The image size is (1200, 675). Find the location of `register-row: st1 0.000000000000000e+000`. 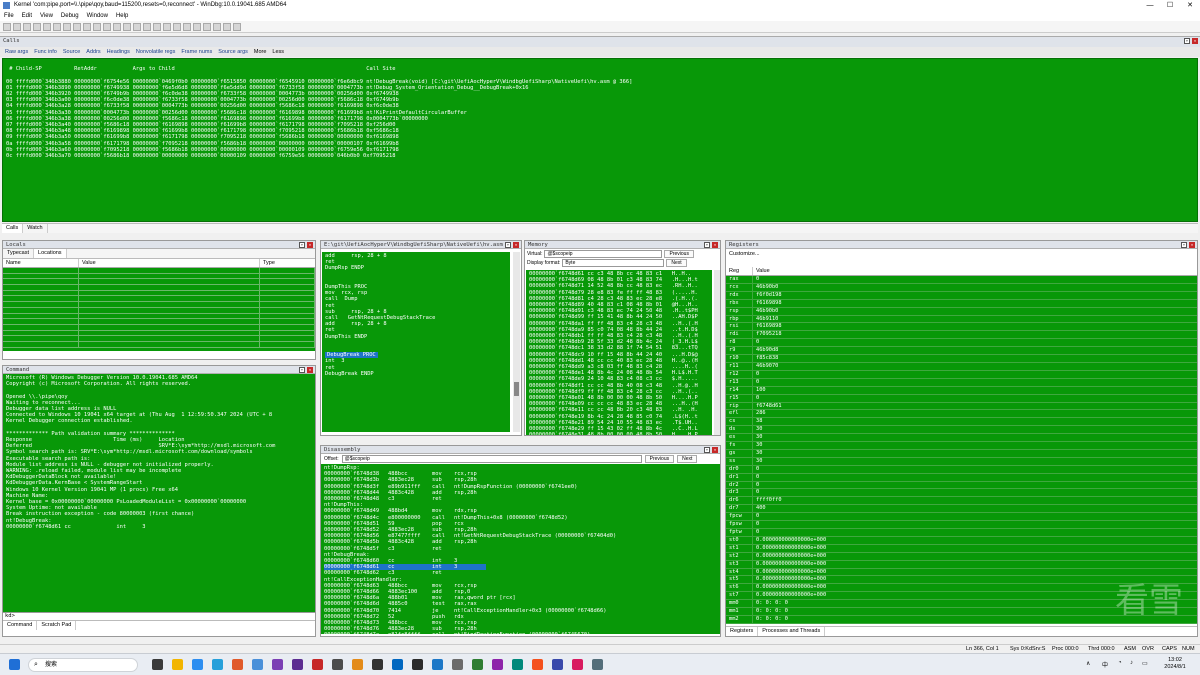

register-row: st1 0.000000000000000e+000 is located at coordinates (961, 548).